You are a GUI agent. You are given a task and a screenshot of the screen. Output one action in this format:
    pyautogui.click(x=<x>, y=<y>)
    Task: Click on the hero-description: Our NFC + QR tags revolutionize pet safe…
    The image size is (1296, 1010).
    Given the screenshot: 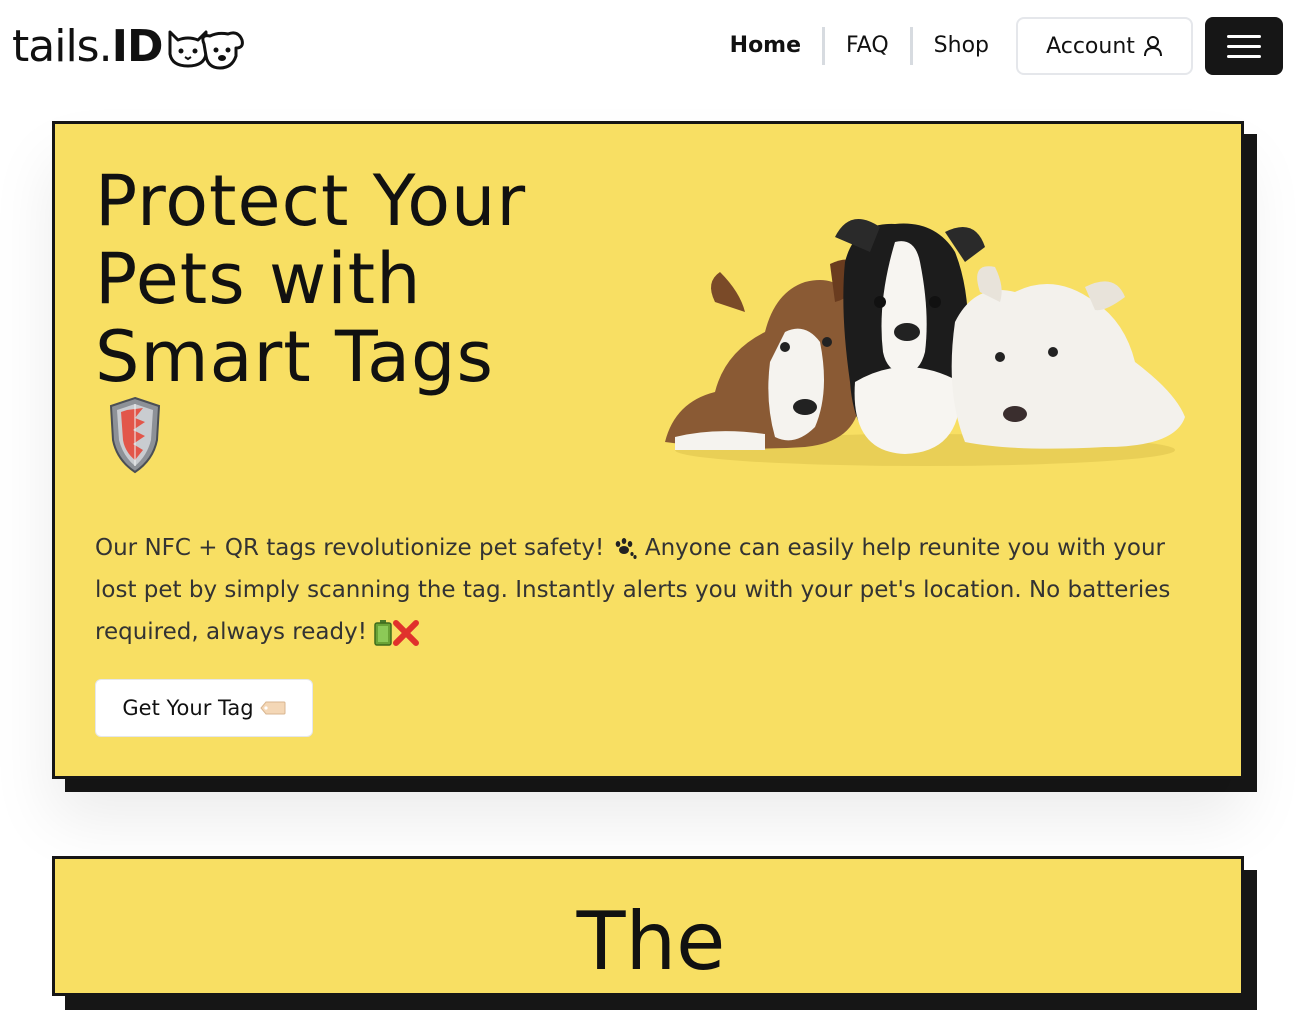 What is the action you would take?
    pyautogui.click(x=633, y=590)
    